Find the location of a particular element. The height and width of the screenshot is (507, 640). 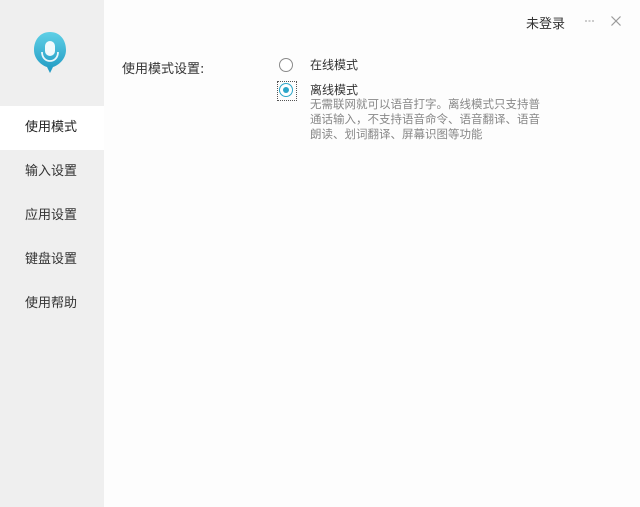

focus-ring is located at coordinates (287, 91).